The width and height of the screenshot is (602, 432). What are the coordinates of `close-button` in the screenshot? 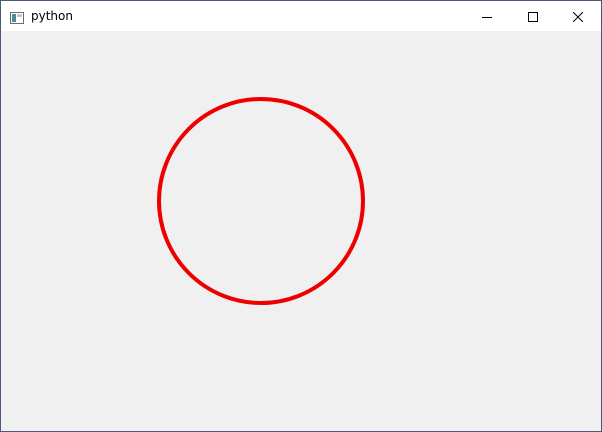 It's located at (578, 16).